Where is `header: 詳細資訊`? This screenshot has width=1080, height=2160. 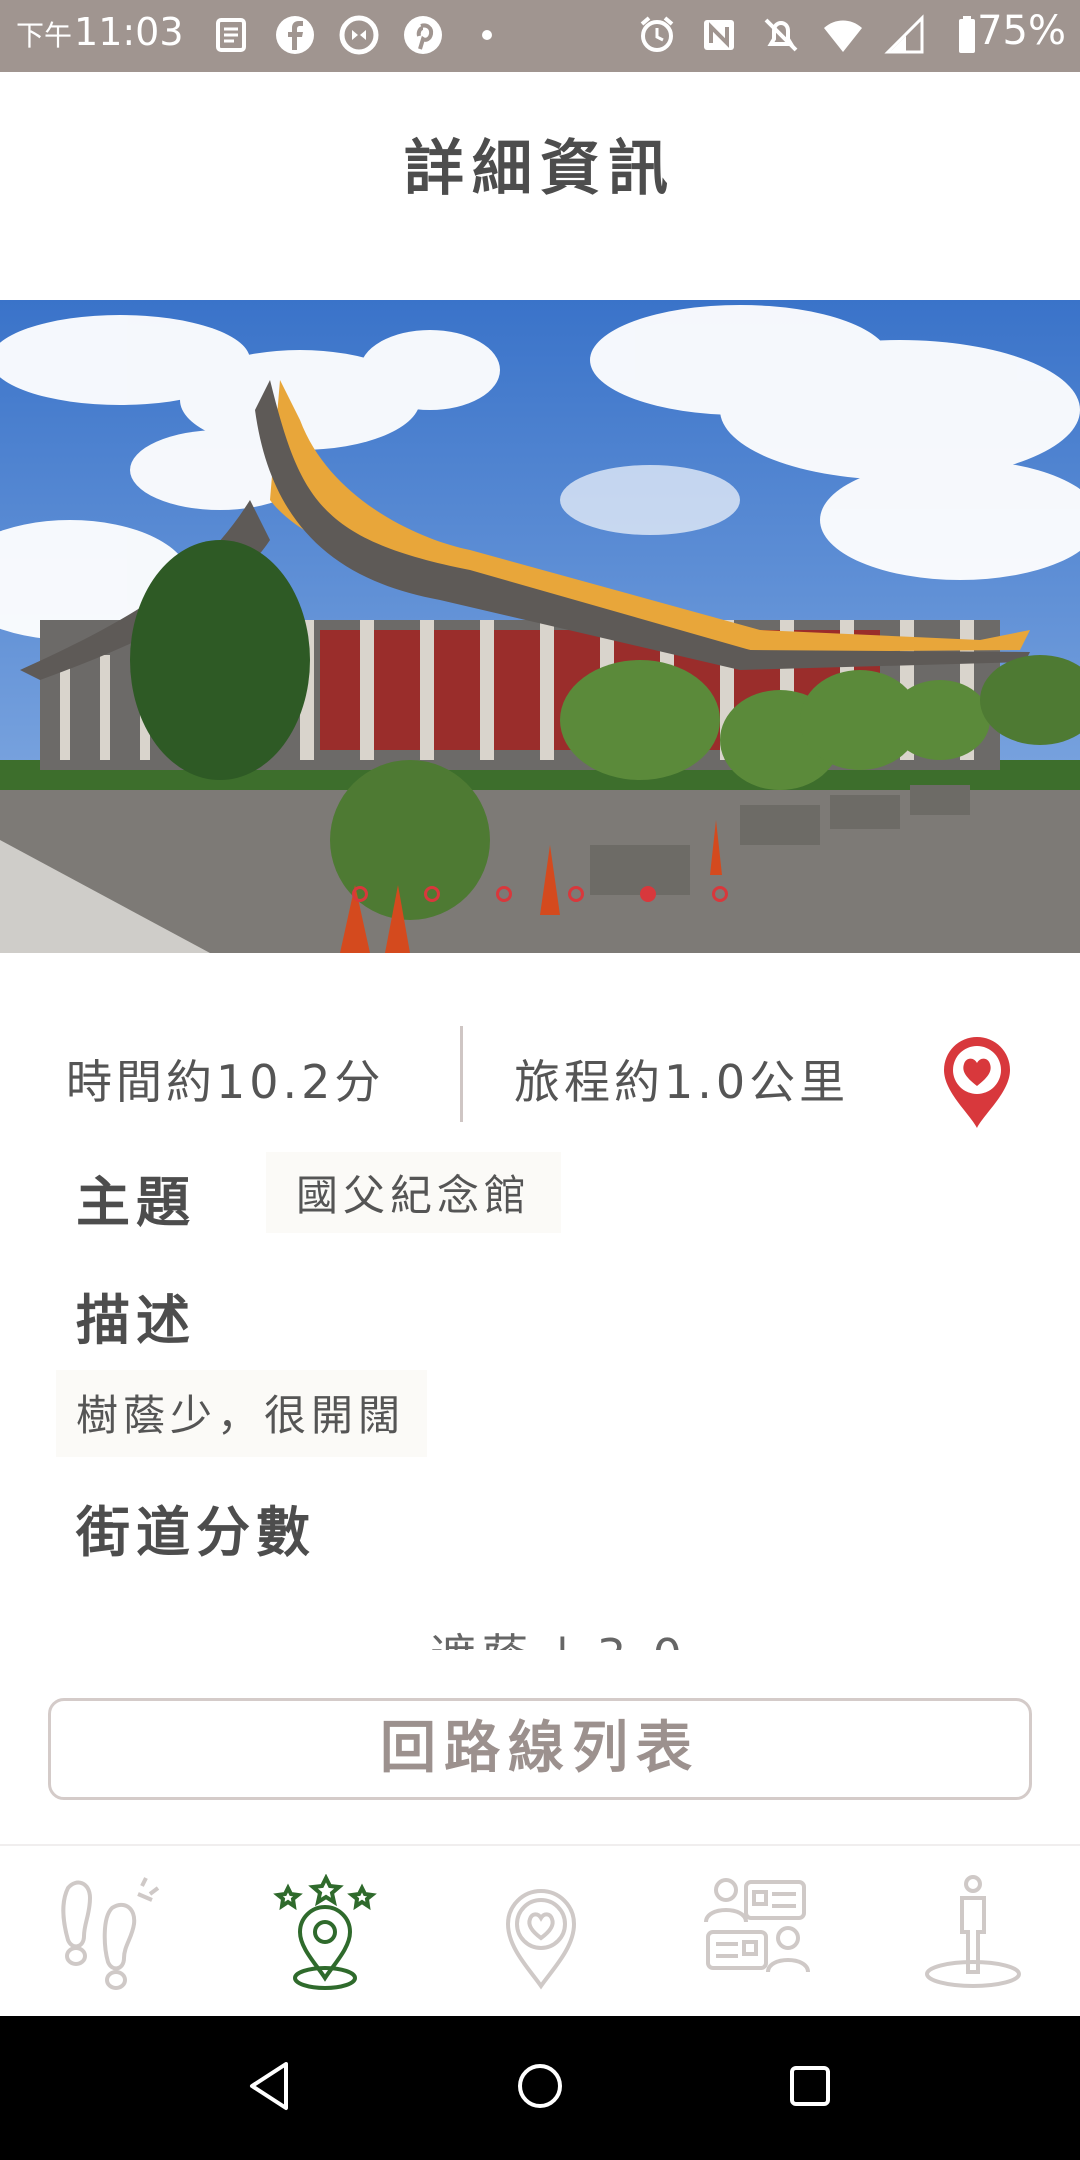
header: 詳細資訊 is located at coordinates (540, 186).